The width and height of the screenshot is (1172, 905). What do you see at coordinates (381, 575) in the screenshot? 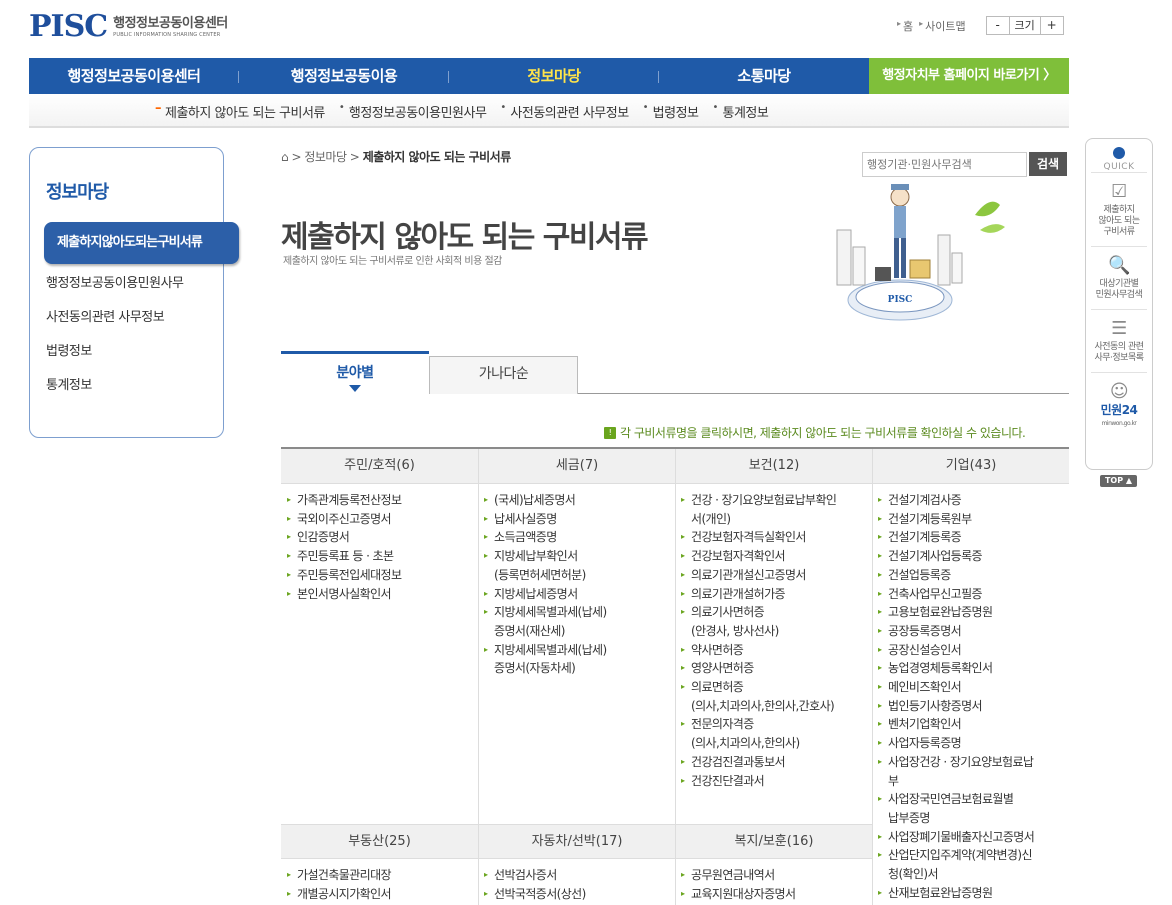
I see `document-link: 주민등록전입세대정보` at bounding box center [381, 575].